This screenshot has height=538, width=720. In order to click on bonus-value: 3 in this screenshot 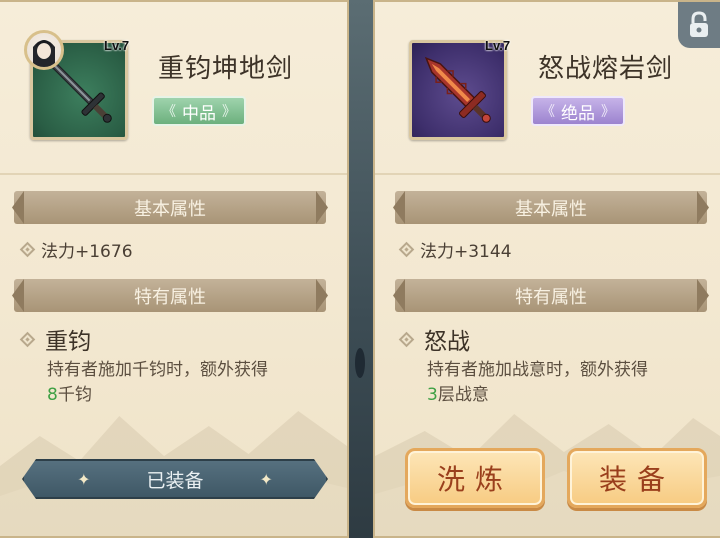, I will do `click(432, 395)`.